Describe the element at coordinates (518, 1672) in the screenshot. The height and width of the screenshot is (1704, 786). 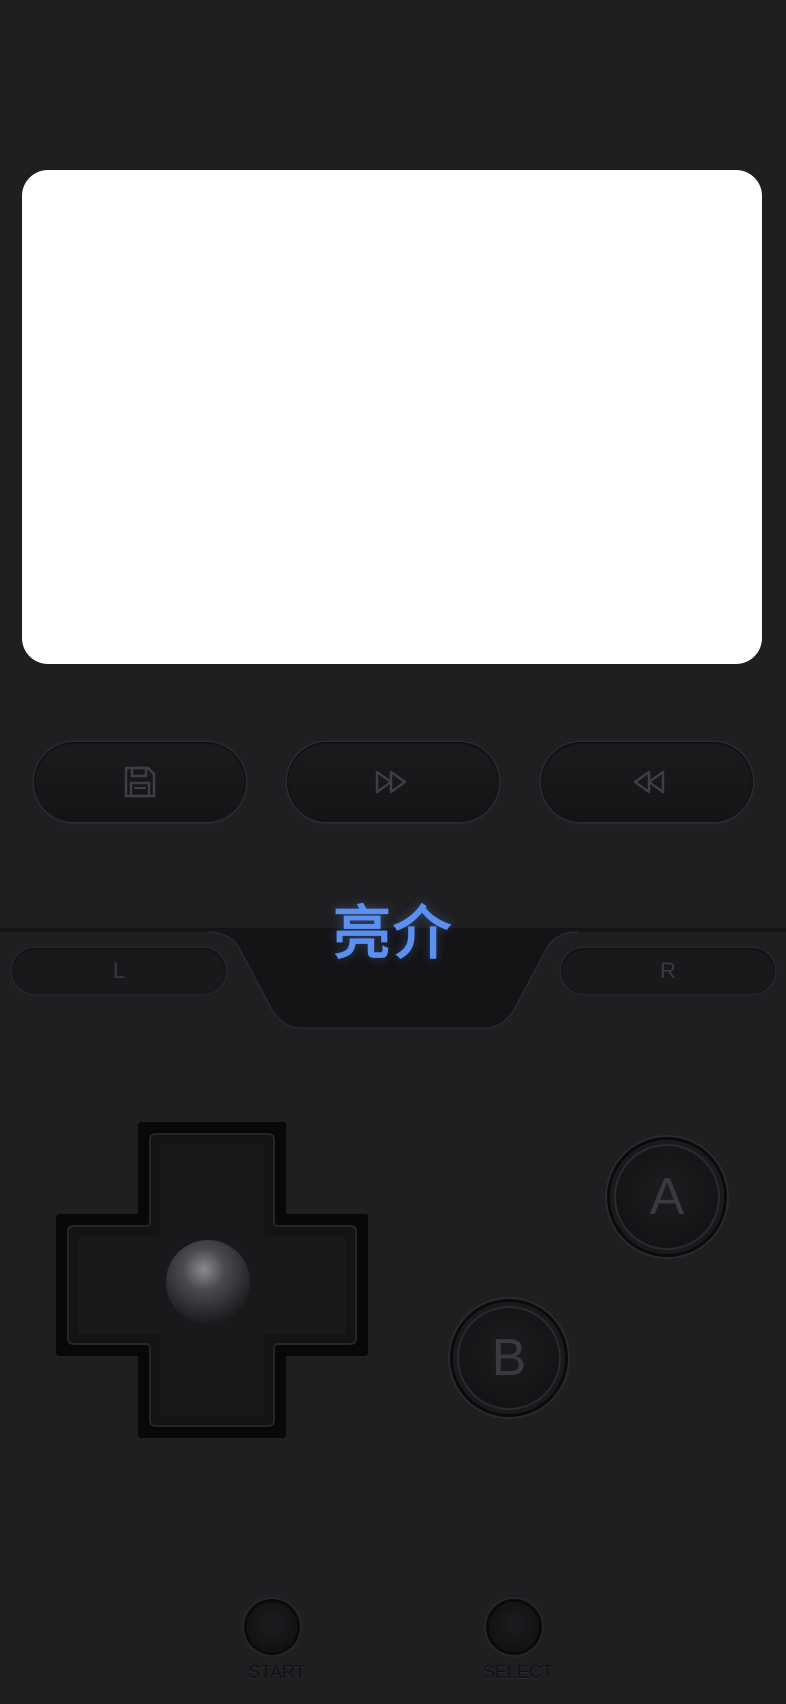
I see `select-label: SELECT` at that location.